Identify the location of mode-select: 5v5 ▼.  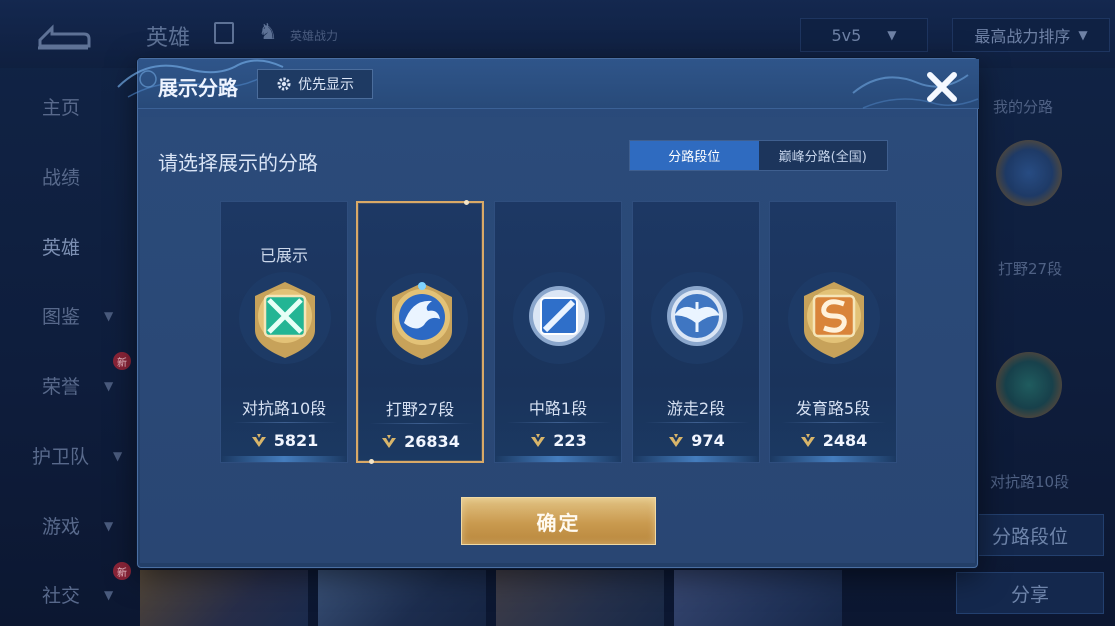
(864, 35).